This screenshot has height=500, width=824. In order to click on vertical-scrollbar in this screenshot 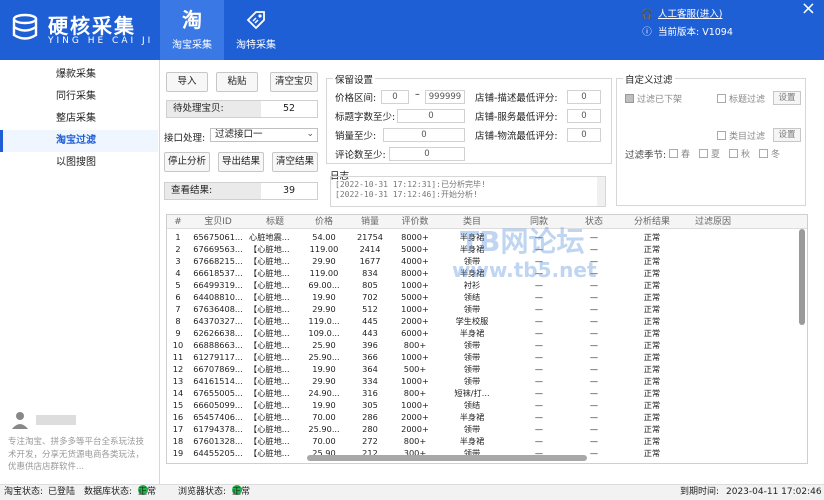, I will do `click(802, 277)`.